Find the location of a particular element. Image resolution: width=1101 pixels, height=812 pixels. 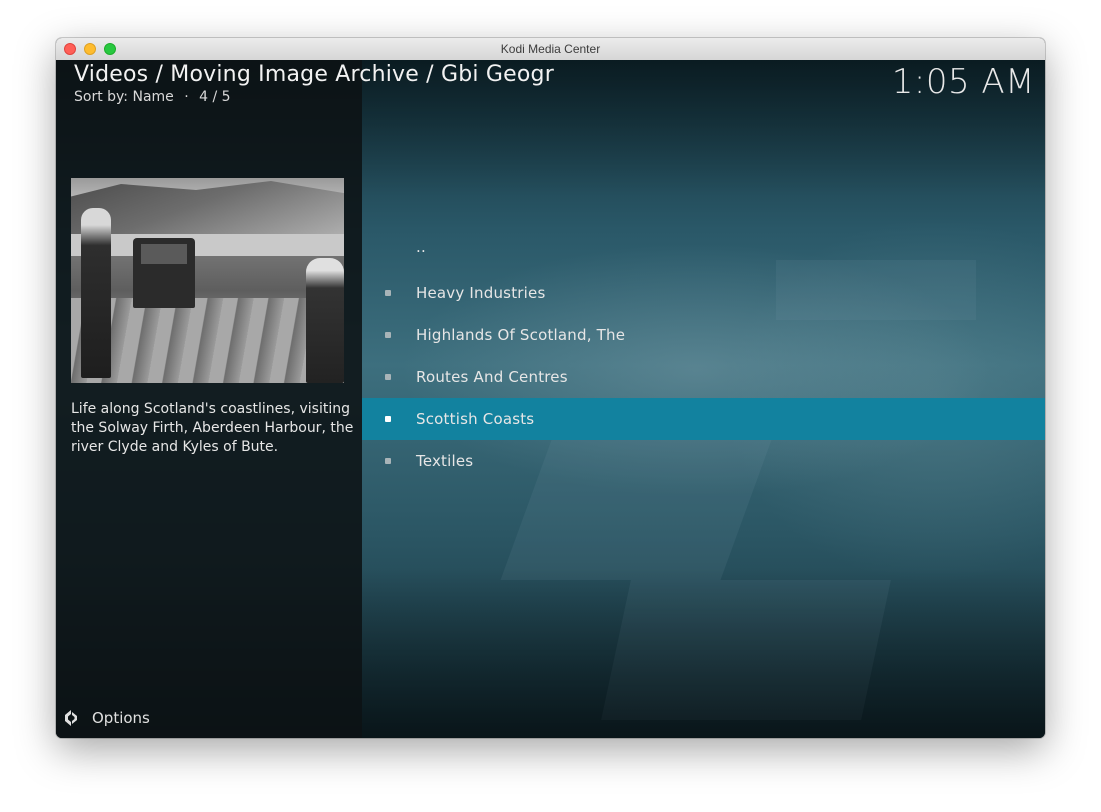

clock: 1:05 AM is located at coordinates (963, 82).